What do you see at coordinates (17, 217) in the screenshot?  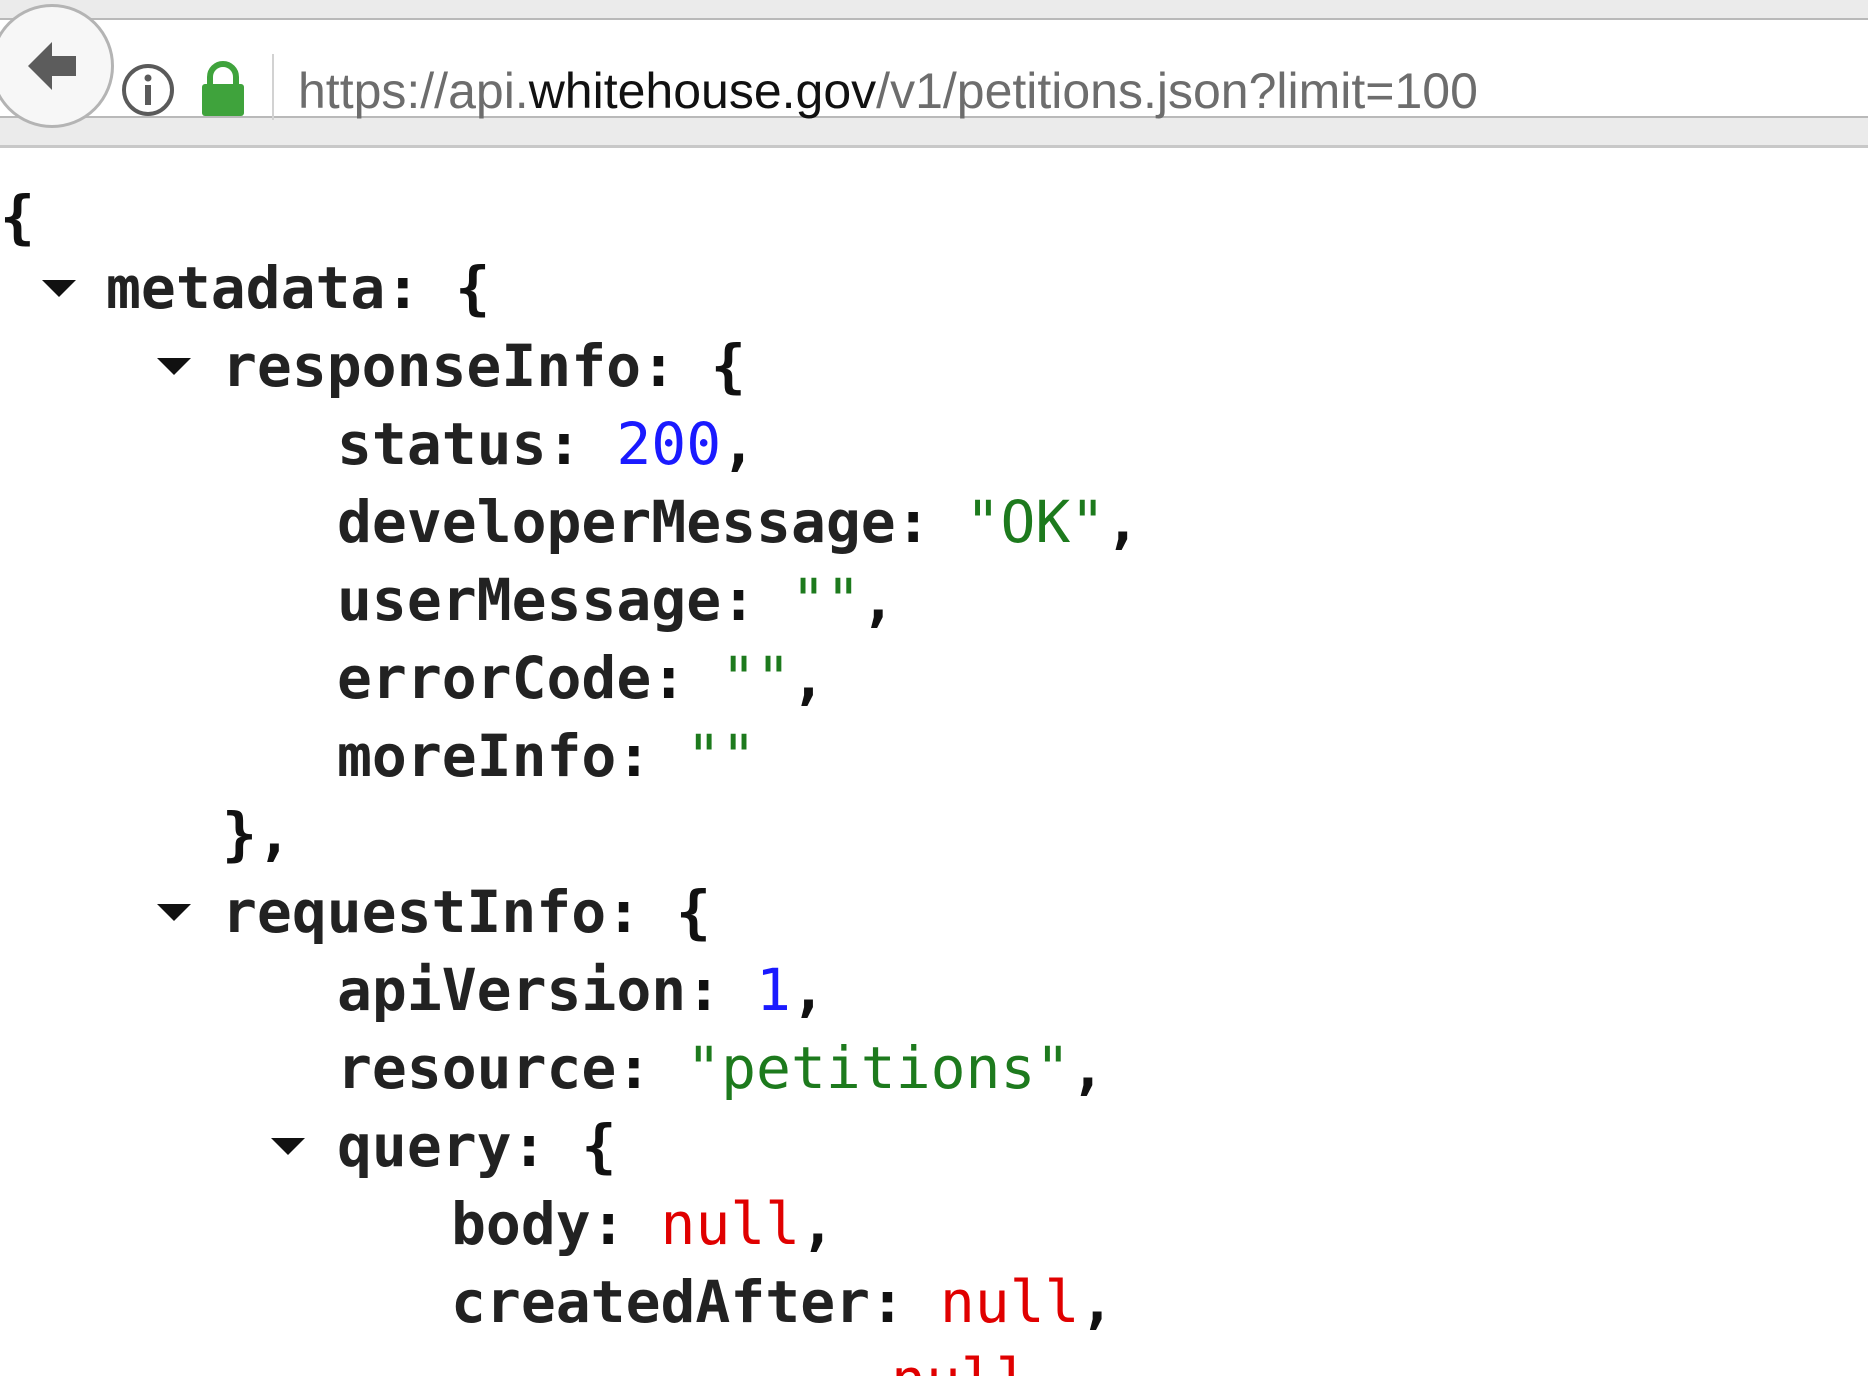 I see `json-open-brace: {` at bounding box center [17, 217].